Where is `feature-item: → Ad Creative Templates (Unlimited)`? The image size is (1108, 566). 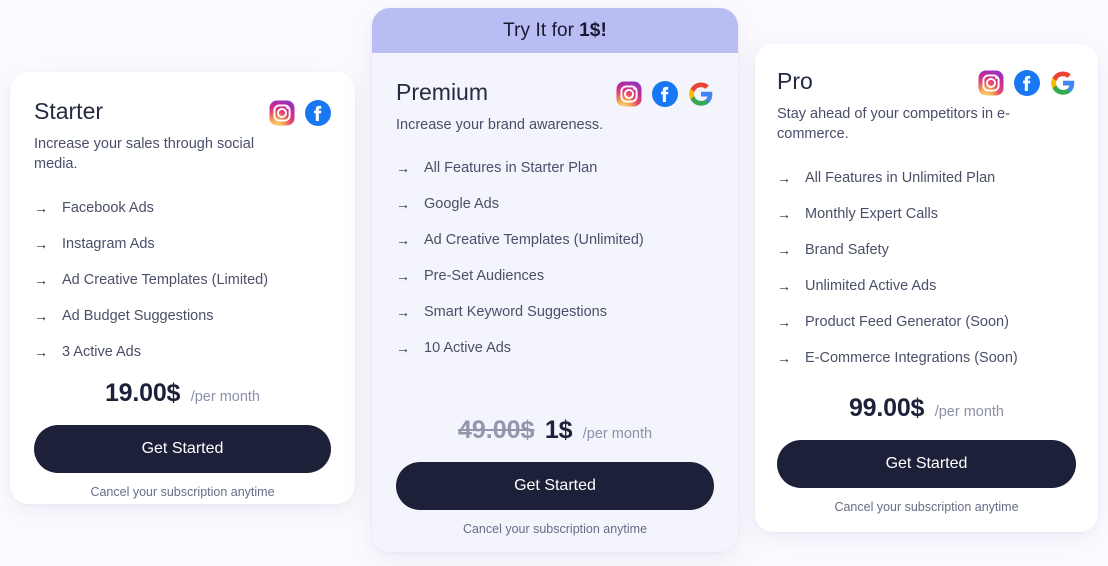 feature-item: → Ad Creative Templates (Unlimited) is located at coordinates (555, 240).